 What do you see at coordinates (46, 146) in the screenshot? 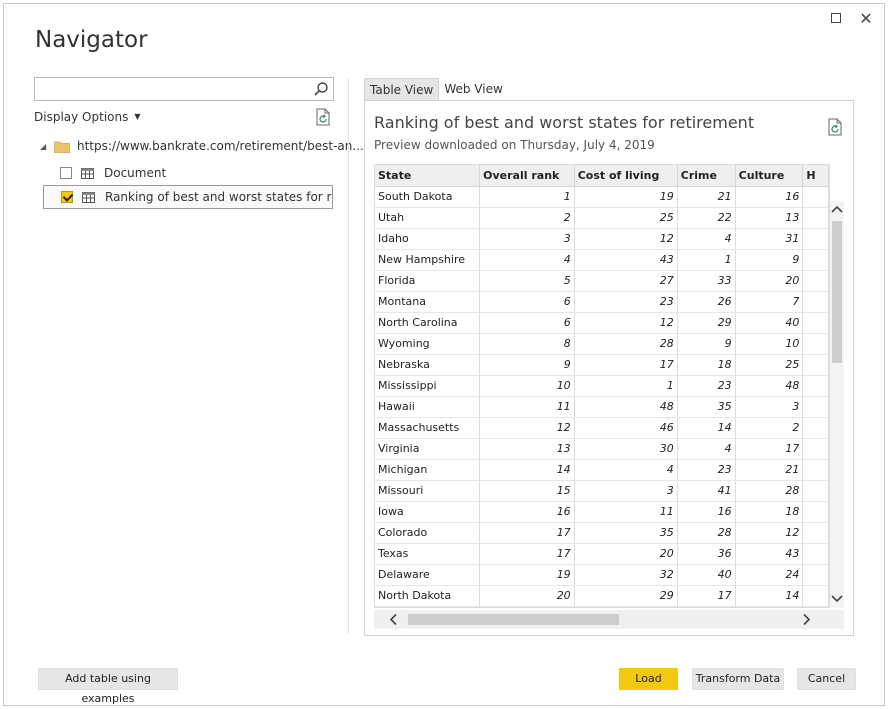
I see `expand-triangle-icon: ◢` at bounding box center [46, 146].